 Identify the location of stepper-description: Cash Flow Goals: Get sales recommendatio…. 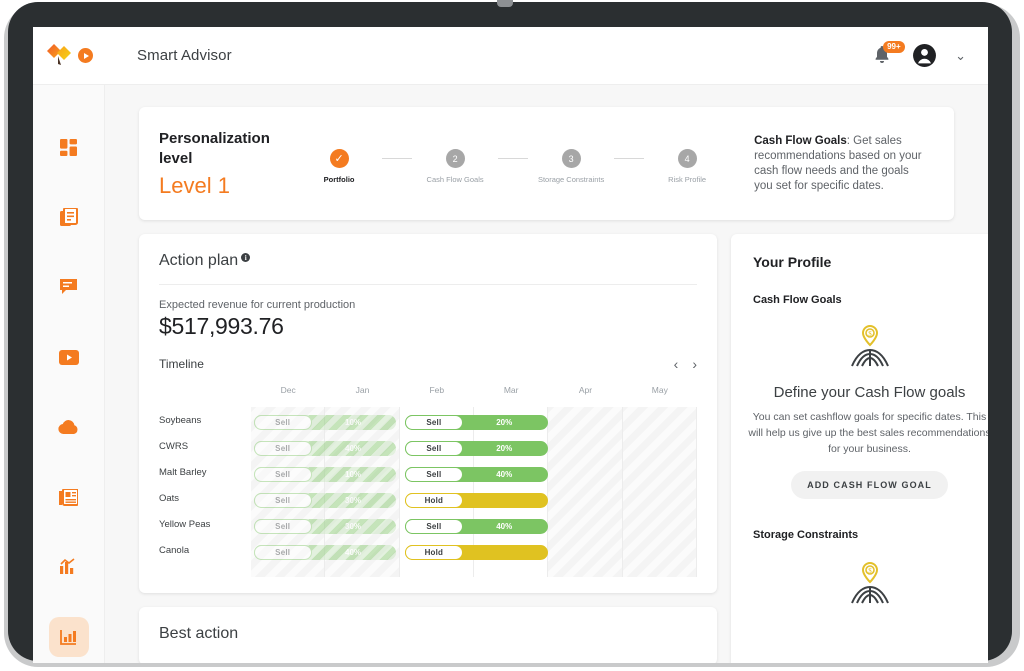
(842, 164).